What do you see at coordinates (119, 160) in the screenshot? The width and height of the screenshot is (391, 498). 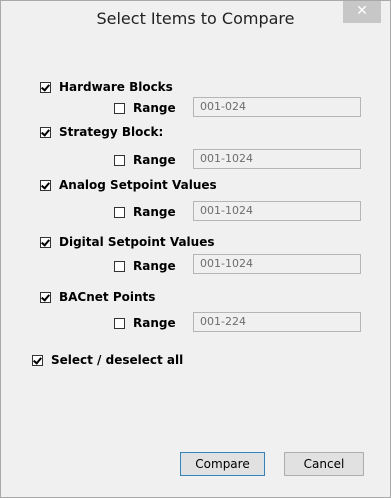 I see `strategy-block-range-checkbox` at bounding box center [119, 160].